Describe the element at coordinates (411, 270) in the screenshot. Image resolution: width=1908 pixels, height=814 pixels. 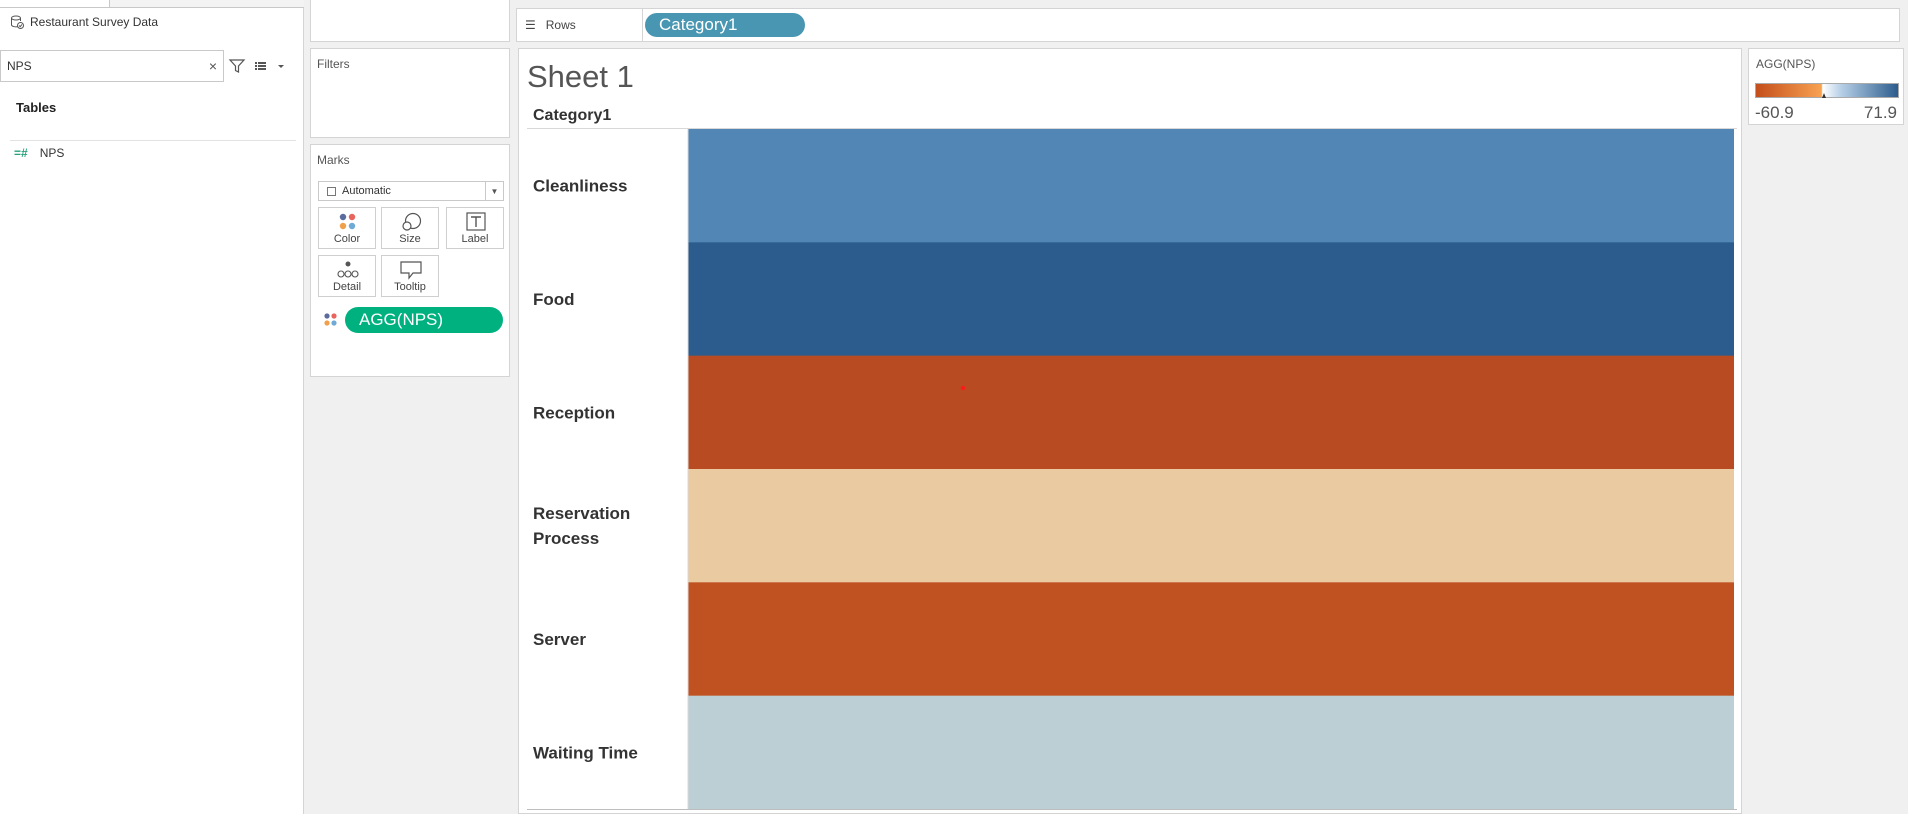
I see `speech-bubble-icon` at that location.